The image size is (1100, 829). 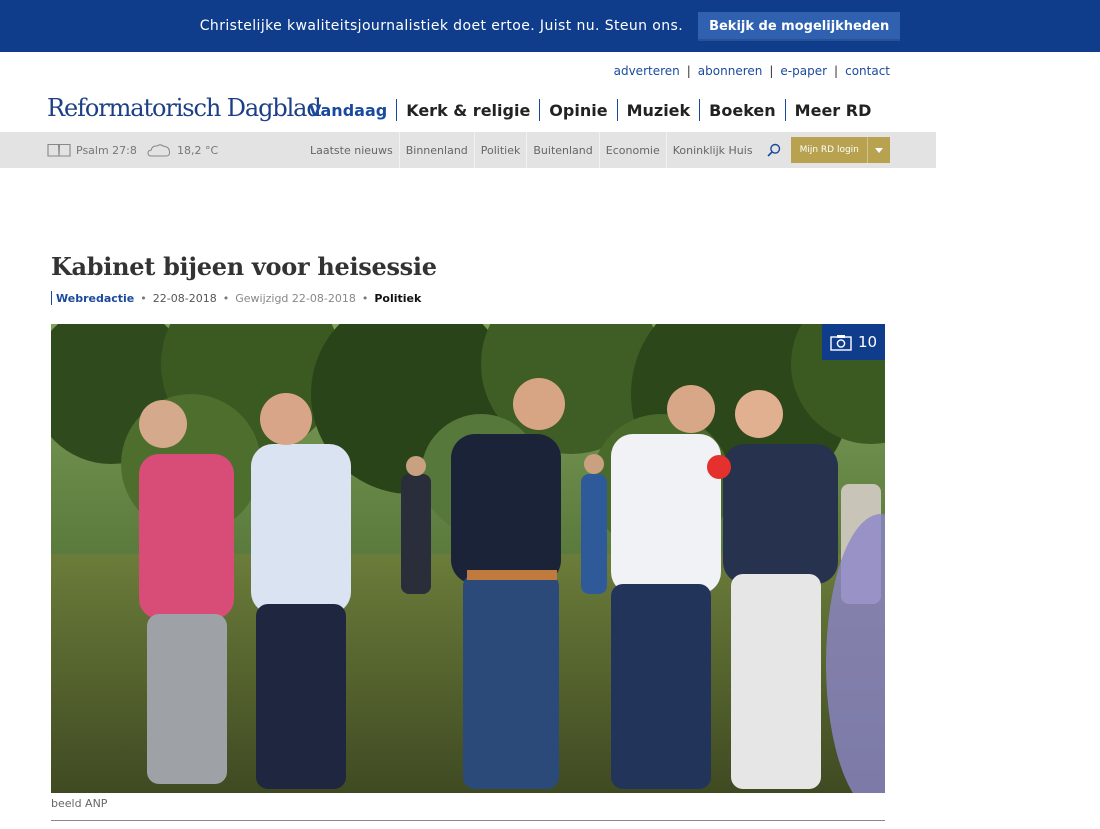 I want to click on nav-item-opinie: Opinie, so click(x=578, y=110).